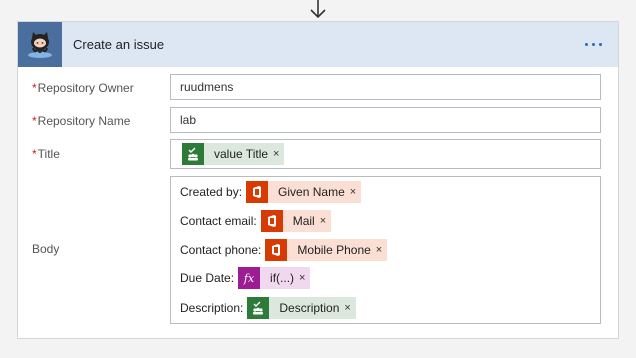 This screenshot has height=358, width=636. What do you see at coordinates (309, 192) in the screenshot?
I see `token-label: Given Name` at bounding box center [309, 192].